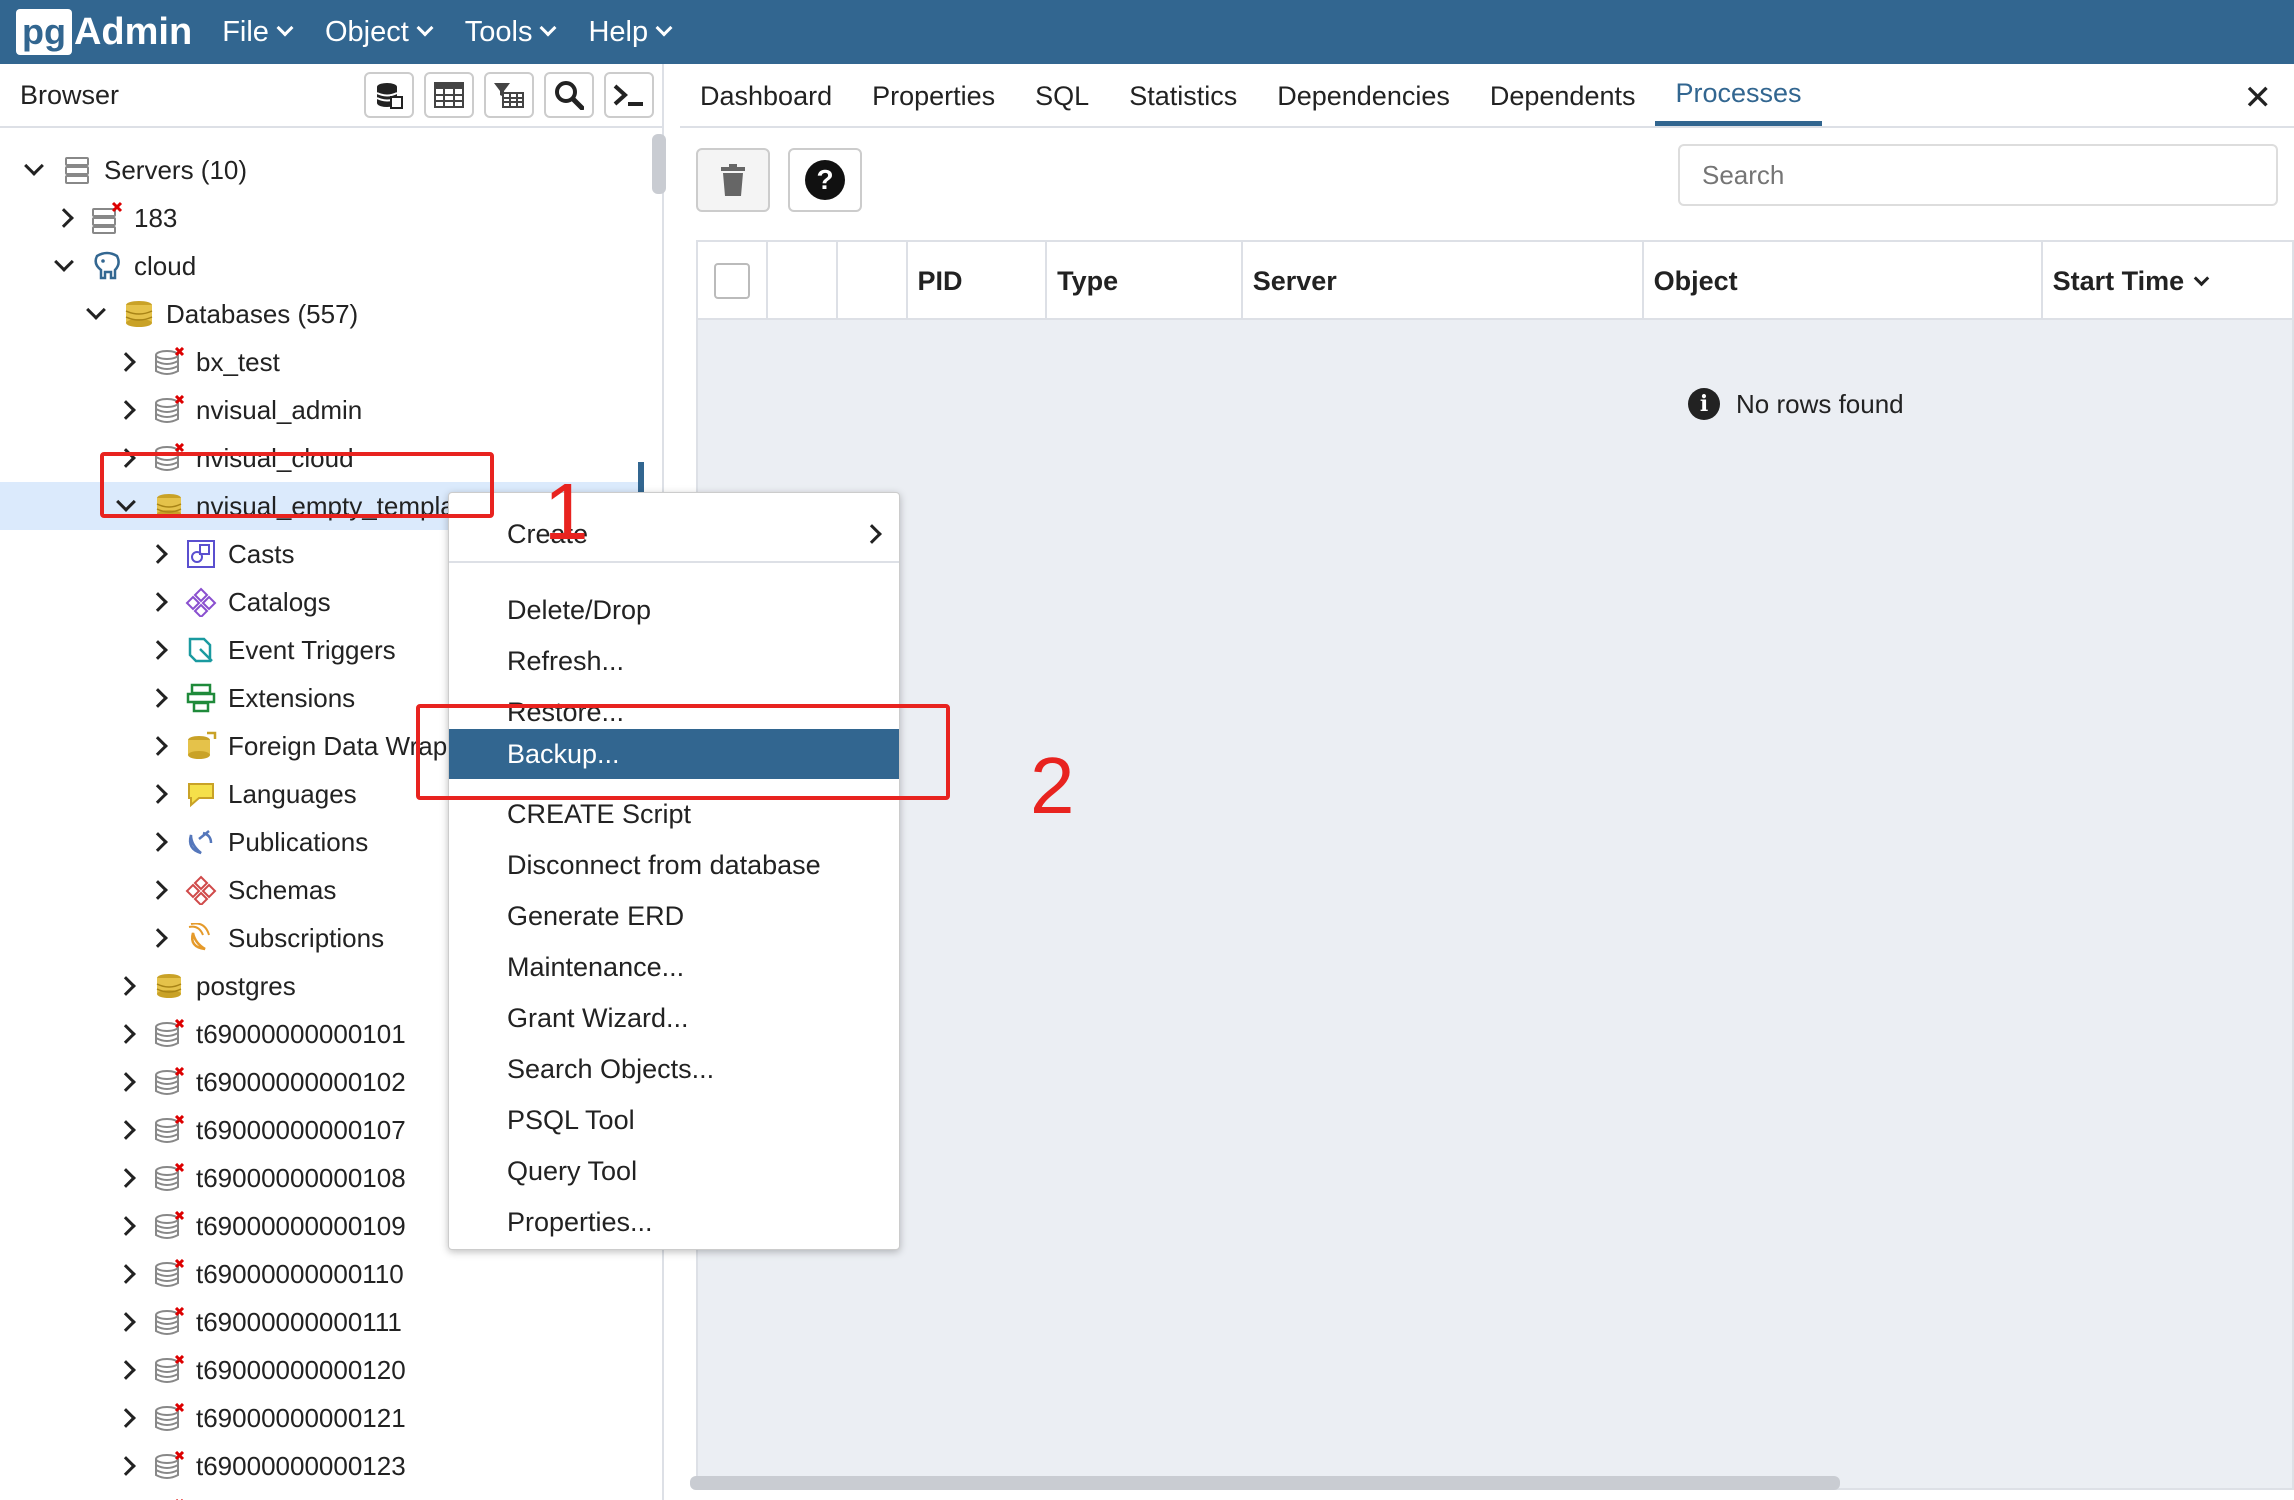 This screenshot has width=2294, height=1500. I want to click on tree-item-server-183: 183, so click(112, 218).